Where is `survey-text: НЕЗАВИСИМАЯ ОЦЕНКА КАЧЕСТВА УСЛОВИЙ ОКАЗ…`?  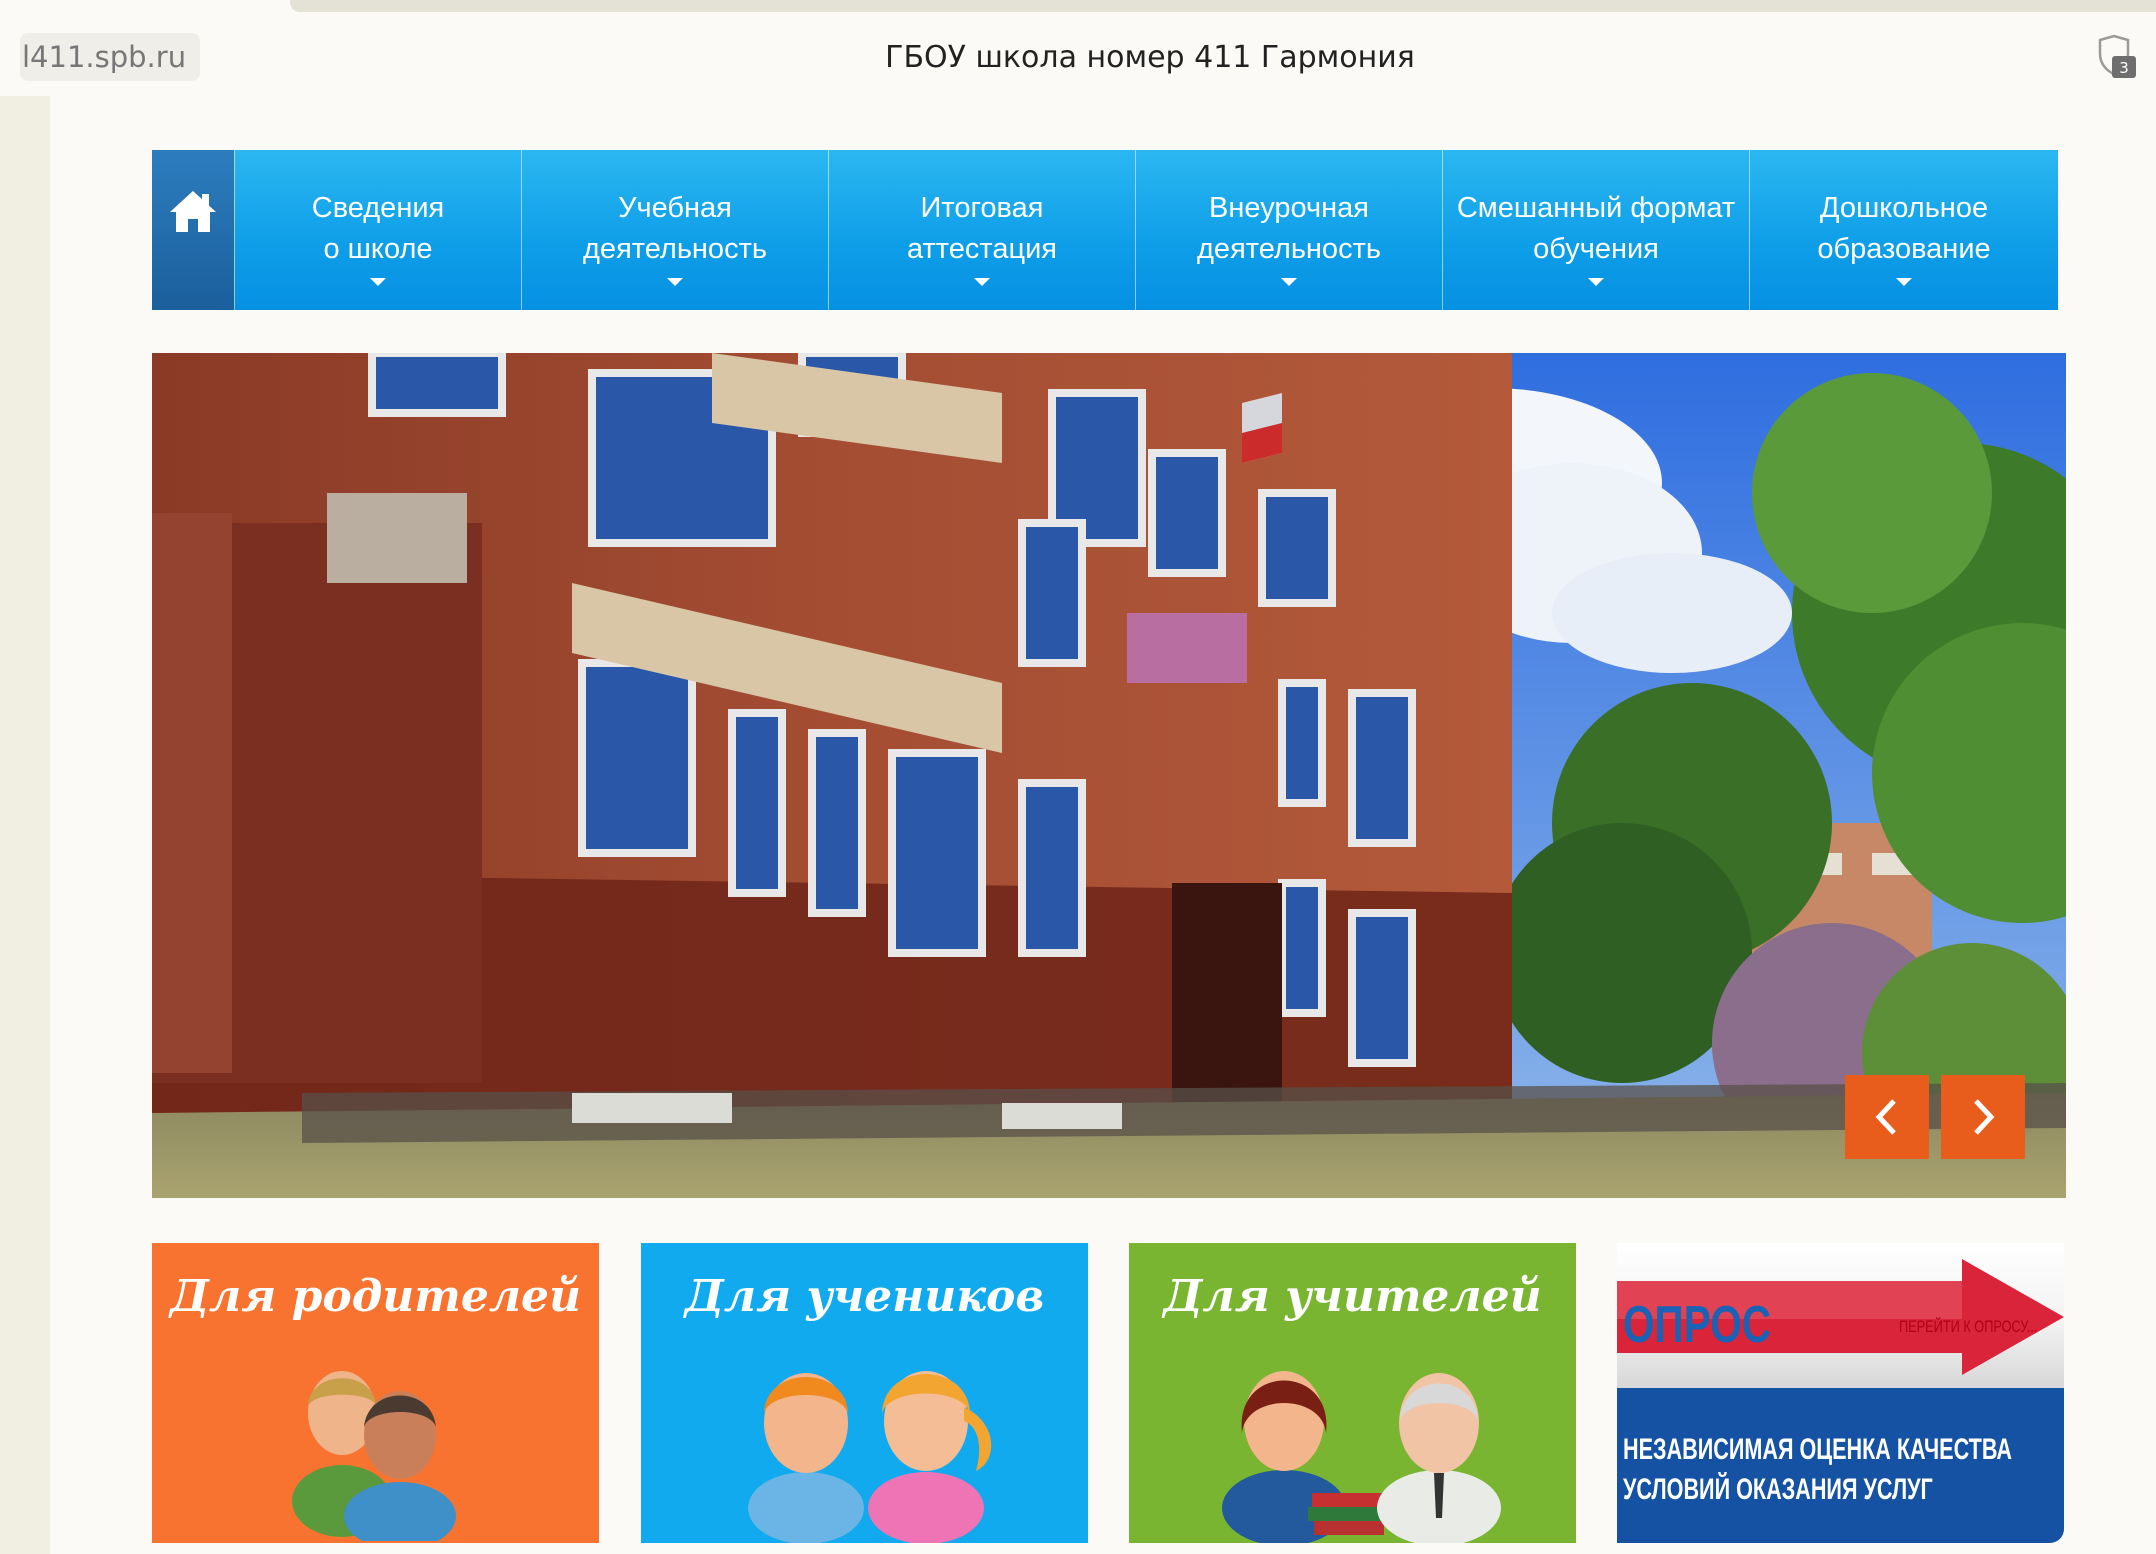 survey-text: НЕЗАВИСИМАЯ ОЦЕНКА КАЧЕСТВА УСЛОВИЙ ОКАЗ… is located at coordinates (1817, 1470).